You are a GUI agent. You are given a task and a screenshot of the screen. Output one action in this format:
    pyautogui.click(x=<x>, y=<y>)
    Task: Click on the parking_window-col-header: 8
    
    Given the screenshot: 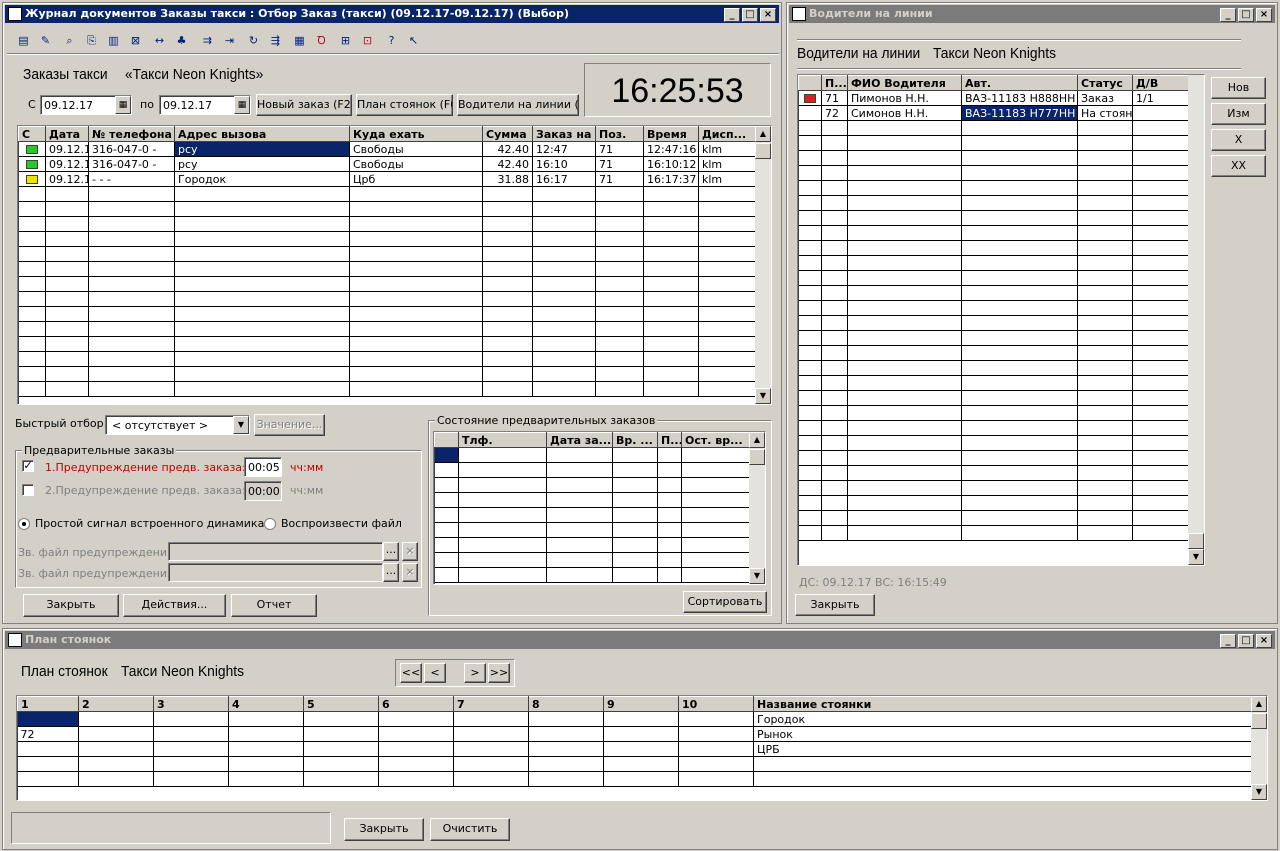 What is the action you would take?
    pyautogui.click(x=566, y=704)
    